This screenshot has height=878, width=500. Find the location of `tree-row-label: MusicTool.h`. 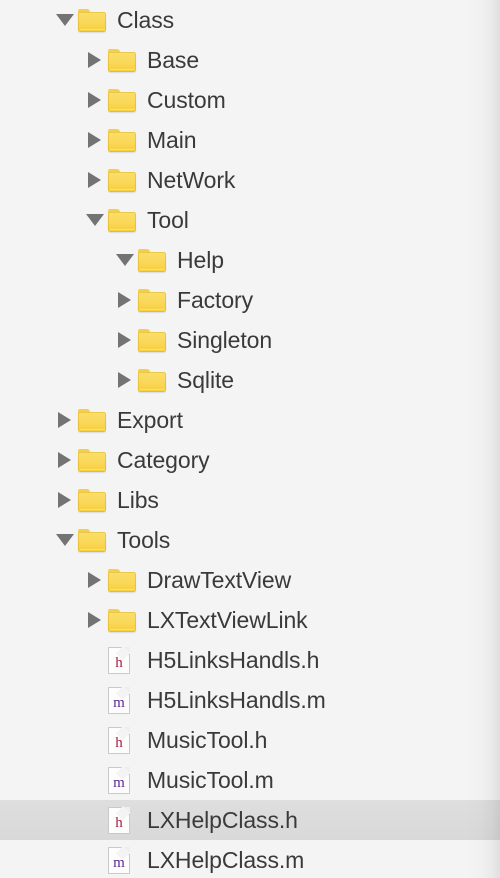

tree-row-label: MusicTool.h is located at coordinates (207, 740).